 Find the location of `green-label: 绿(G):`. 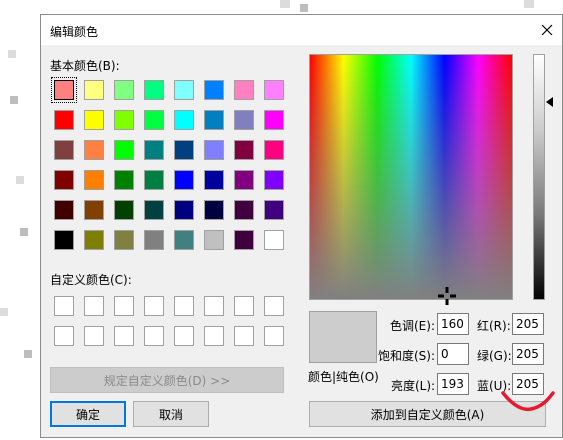

green-label: 绿(G): is located at coordinates (494, 356).